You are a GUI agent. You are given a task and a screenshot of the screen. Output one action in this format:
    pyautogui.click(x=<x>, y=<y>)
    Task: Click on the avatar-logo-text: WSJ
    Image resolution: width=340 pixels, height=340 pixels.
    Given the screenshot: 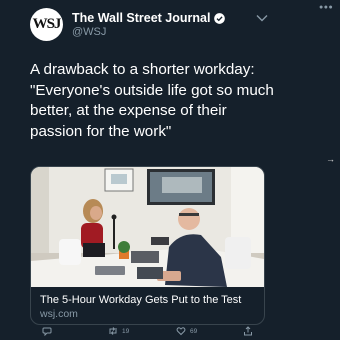 What is the action you would take?
    pyautogui.click(x=47, y=24)
    